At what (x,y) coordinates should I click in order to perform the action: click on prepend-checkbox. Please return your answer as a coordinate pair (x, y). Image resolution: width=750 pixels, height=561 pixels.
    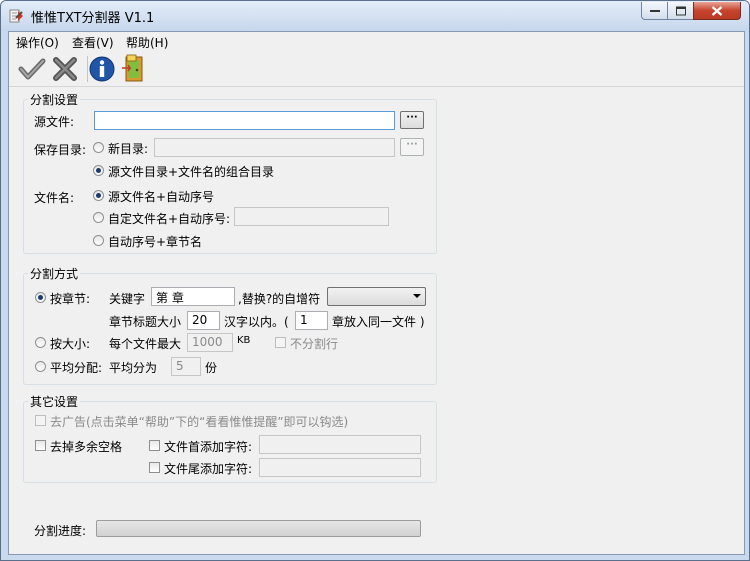
    Looking at the image, I should click on (154, 445).